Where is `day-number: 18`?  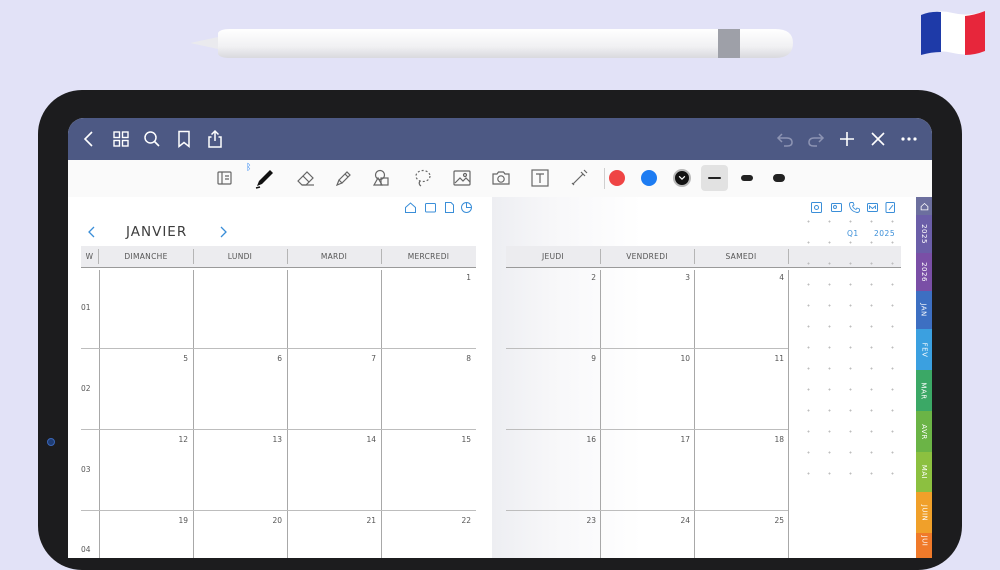 day-number: 18 is located at coordinates (774, 439).